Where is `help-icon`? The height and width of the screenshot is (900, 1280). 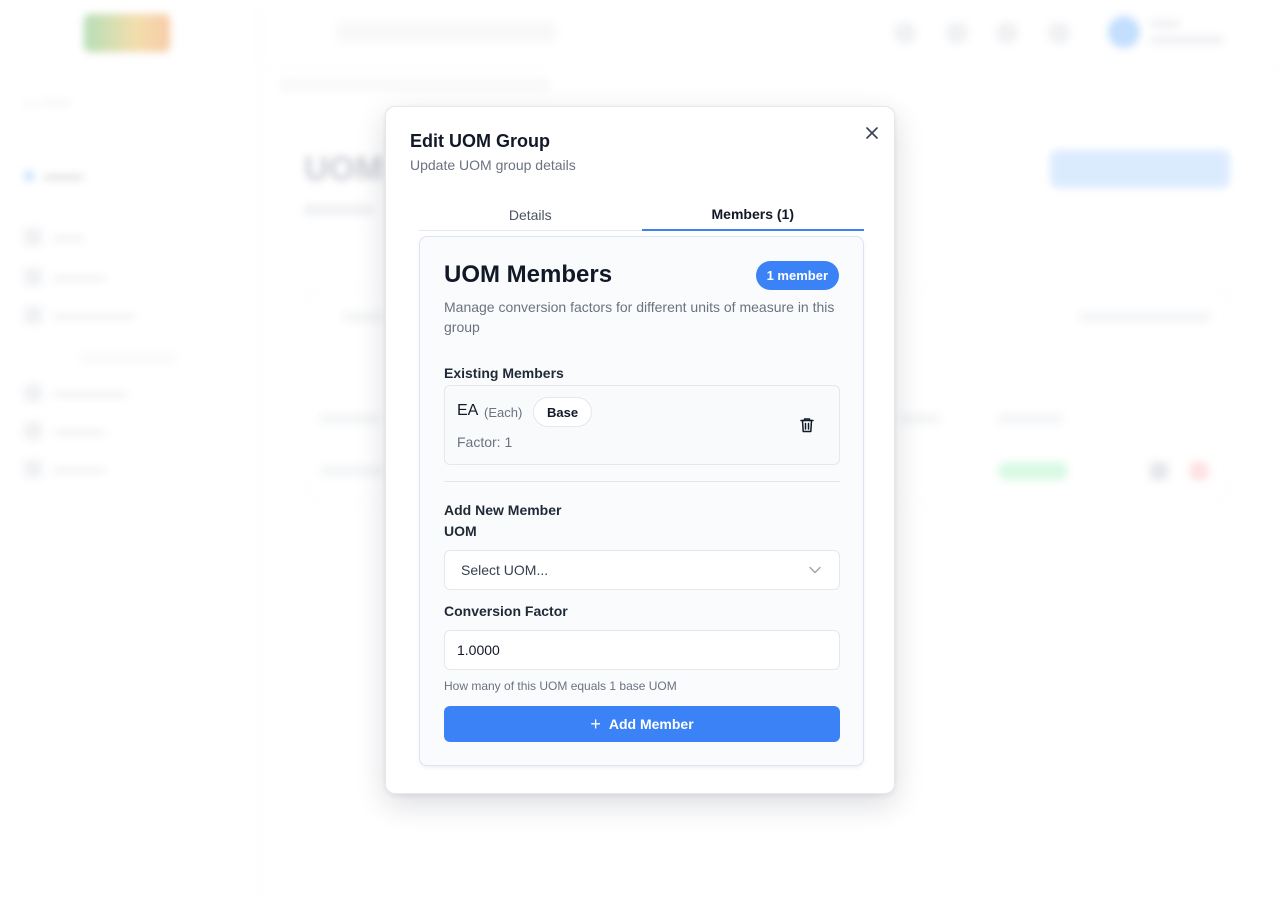
help-icon is located at coordinates (1007, 33).